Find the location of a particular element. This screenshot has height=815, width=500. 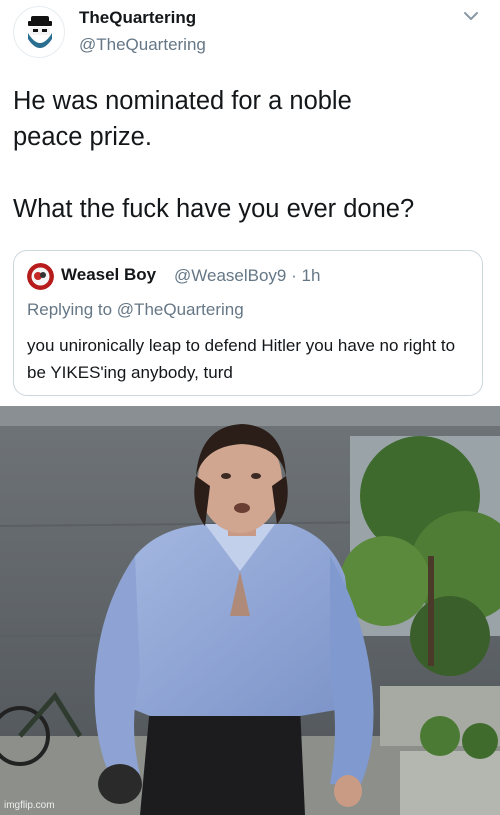

quoted-author-avatar is located at coordinates (40, 276).